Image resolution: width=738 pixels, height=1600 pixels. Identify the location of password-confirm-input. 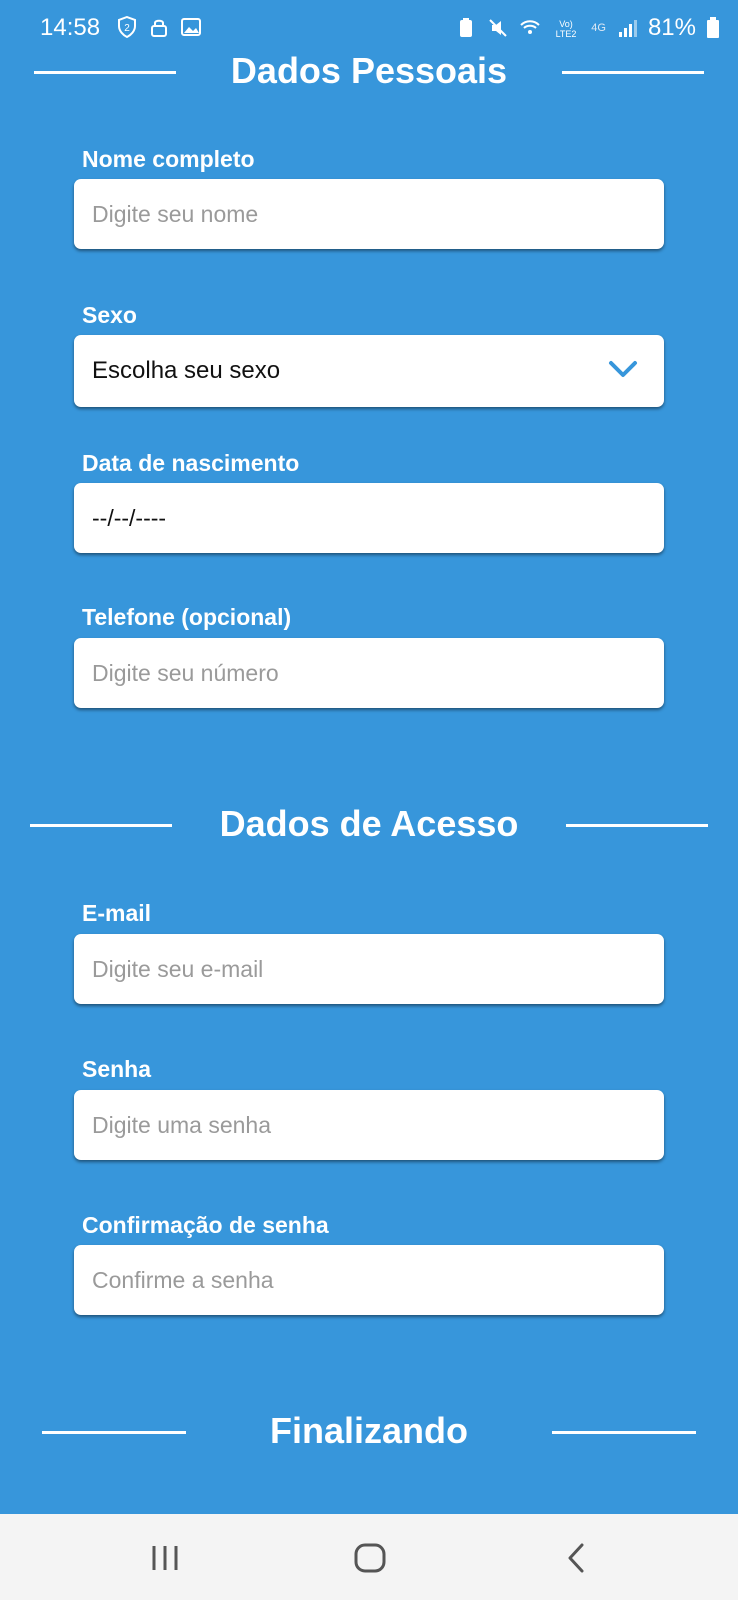
(369, 1280).